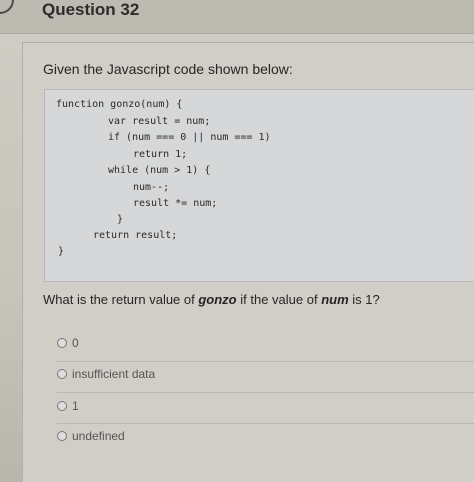  What do you see at coordinates (91, 9) in the screenshot?
I see `question-title: Question 32` at bounding box center [91, 9].